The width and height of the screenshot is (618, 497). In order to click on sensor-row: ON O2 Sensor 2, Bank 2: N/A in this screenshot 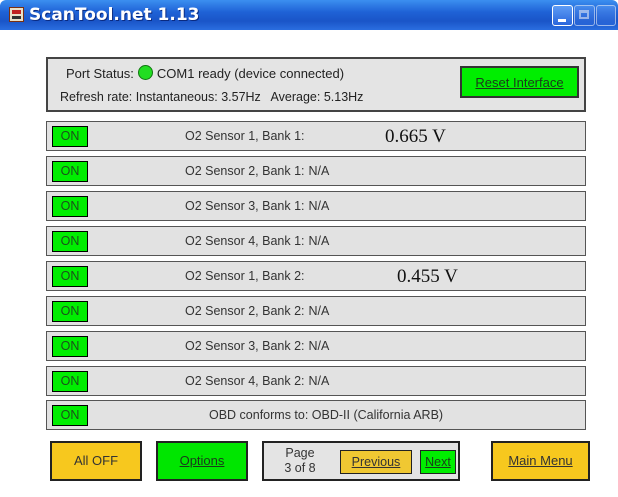, I will do `click(316, 311)`.